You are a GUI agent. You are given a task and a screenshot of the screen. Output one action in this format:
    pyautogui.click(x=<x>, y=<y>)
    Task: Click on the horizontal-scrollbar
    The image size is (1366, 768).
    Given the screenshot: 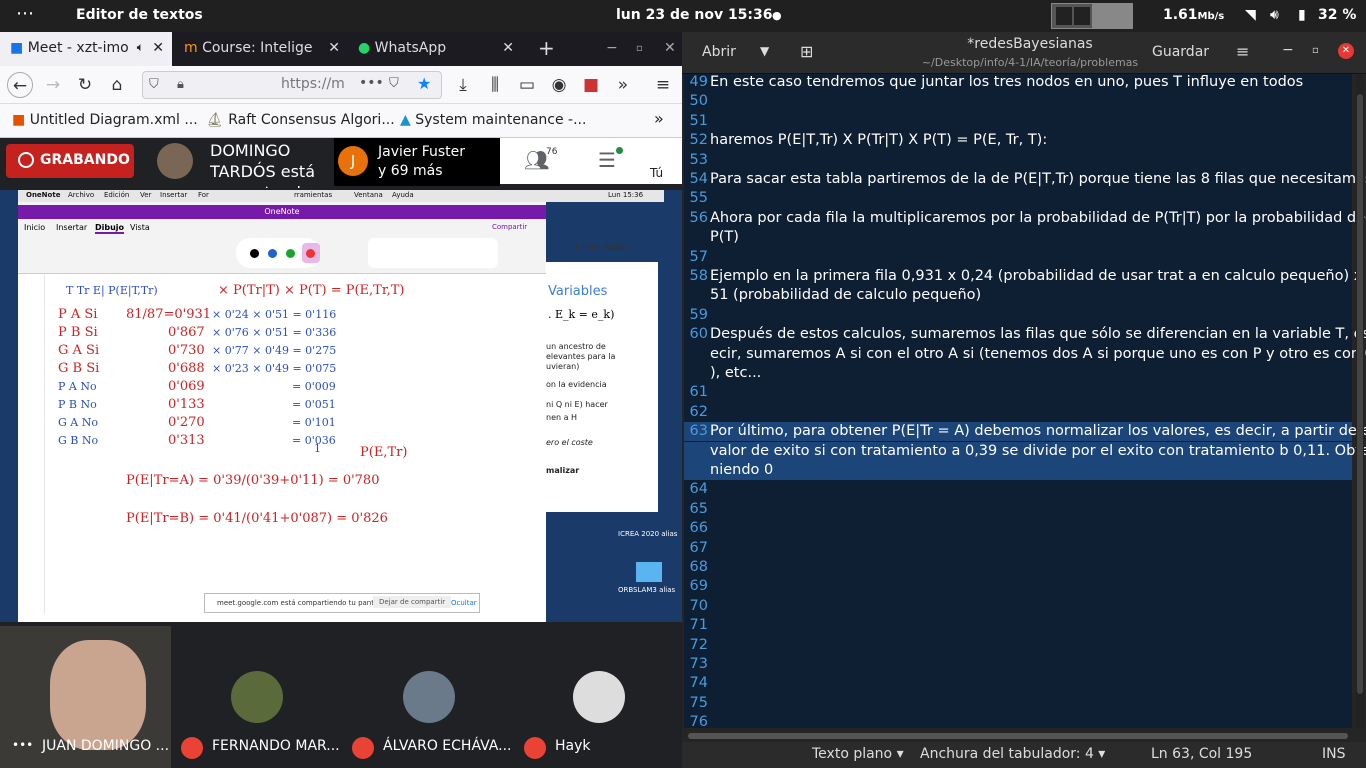 What is the action you would take?
    pyautogui.click(x=1018, y=736)
    